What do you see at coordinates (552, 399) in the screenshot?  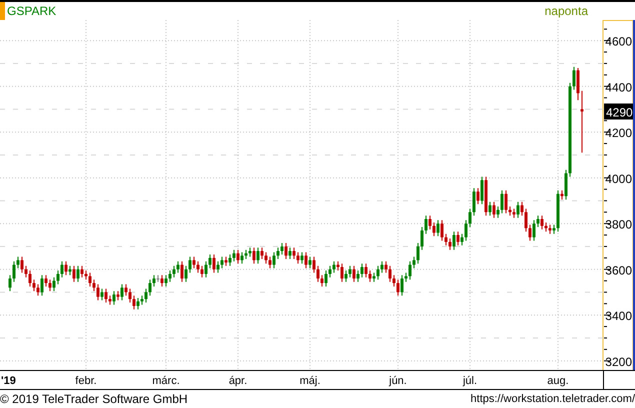 I see `url-link: https://workstation.teletrader.com/` at bounding box center [552, 399].